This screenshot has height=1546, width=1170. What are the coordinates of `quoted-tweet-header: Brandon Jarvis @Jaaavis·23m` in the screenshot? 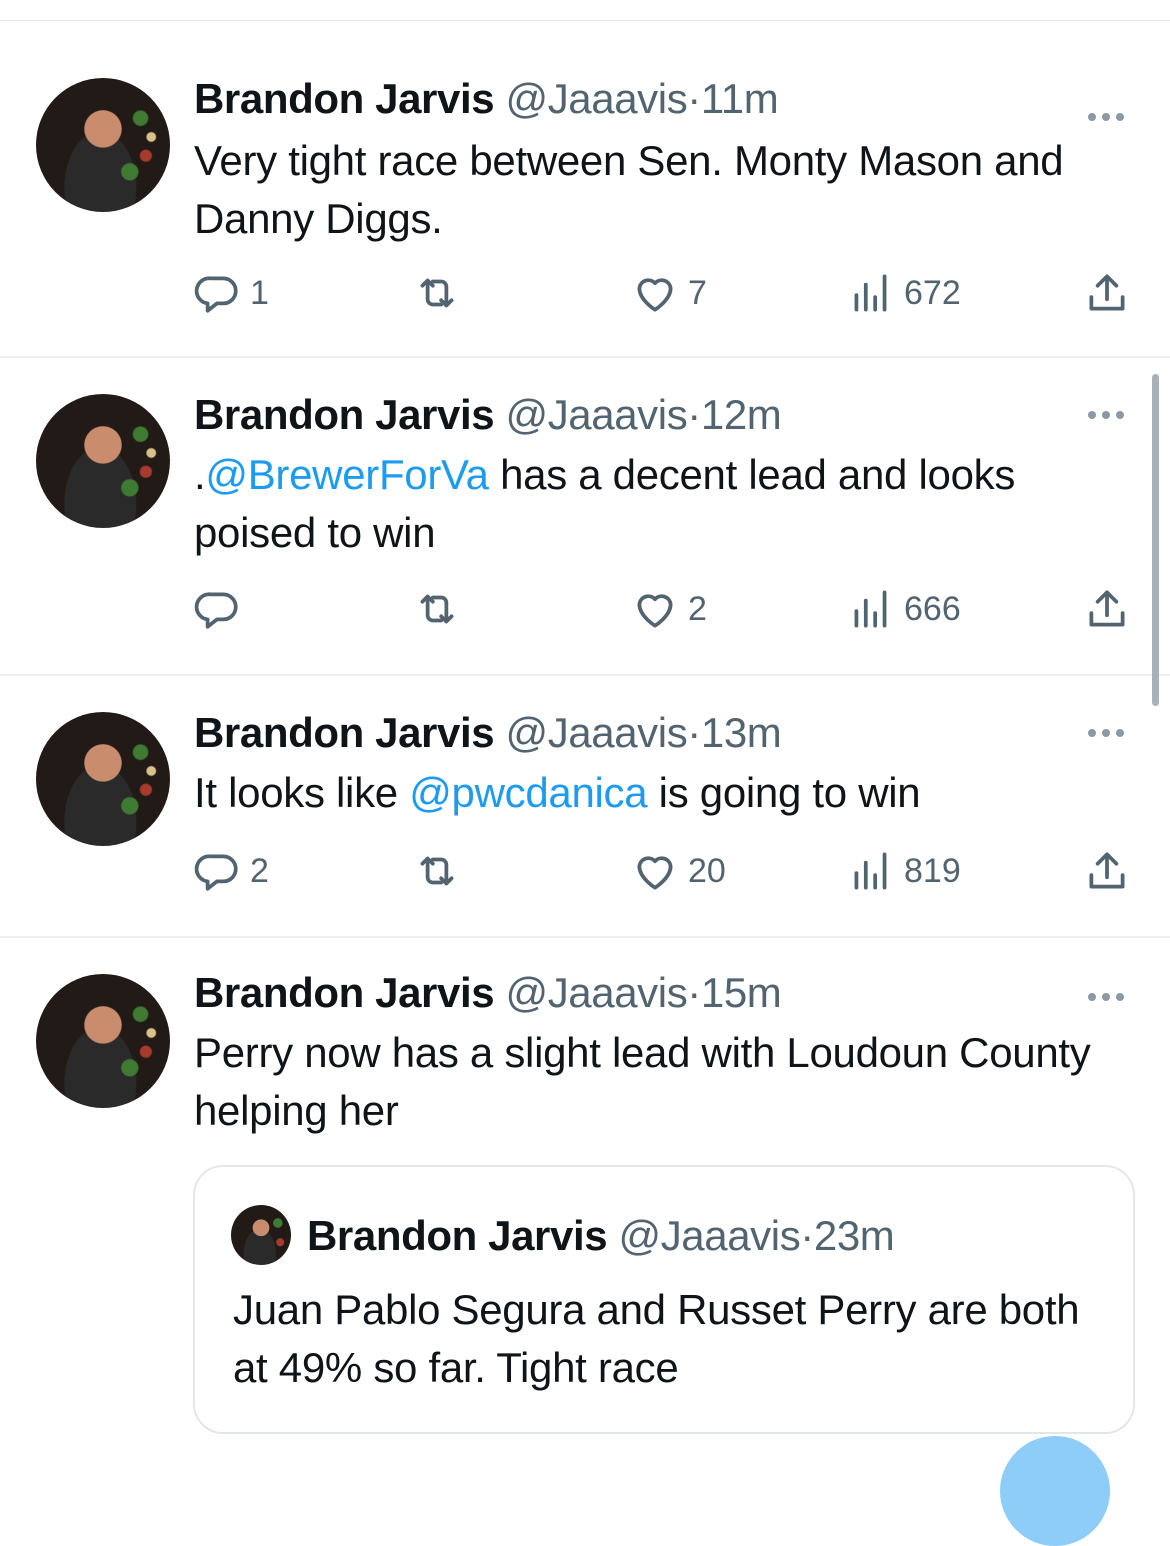 It's located at (601, 1236).